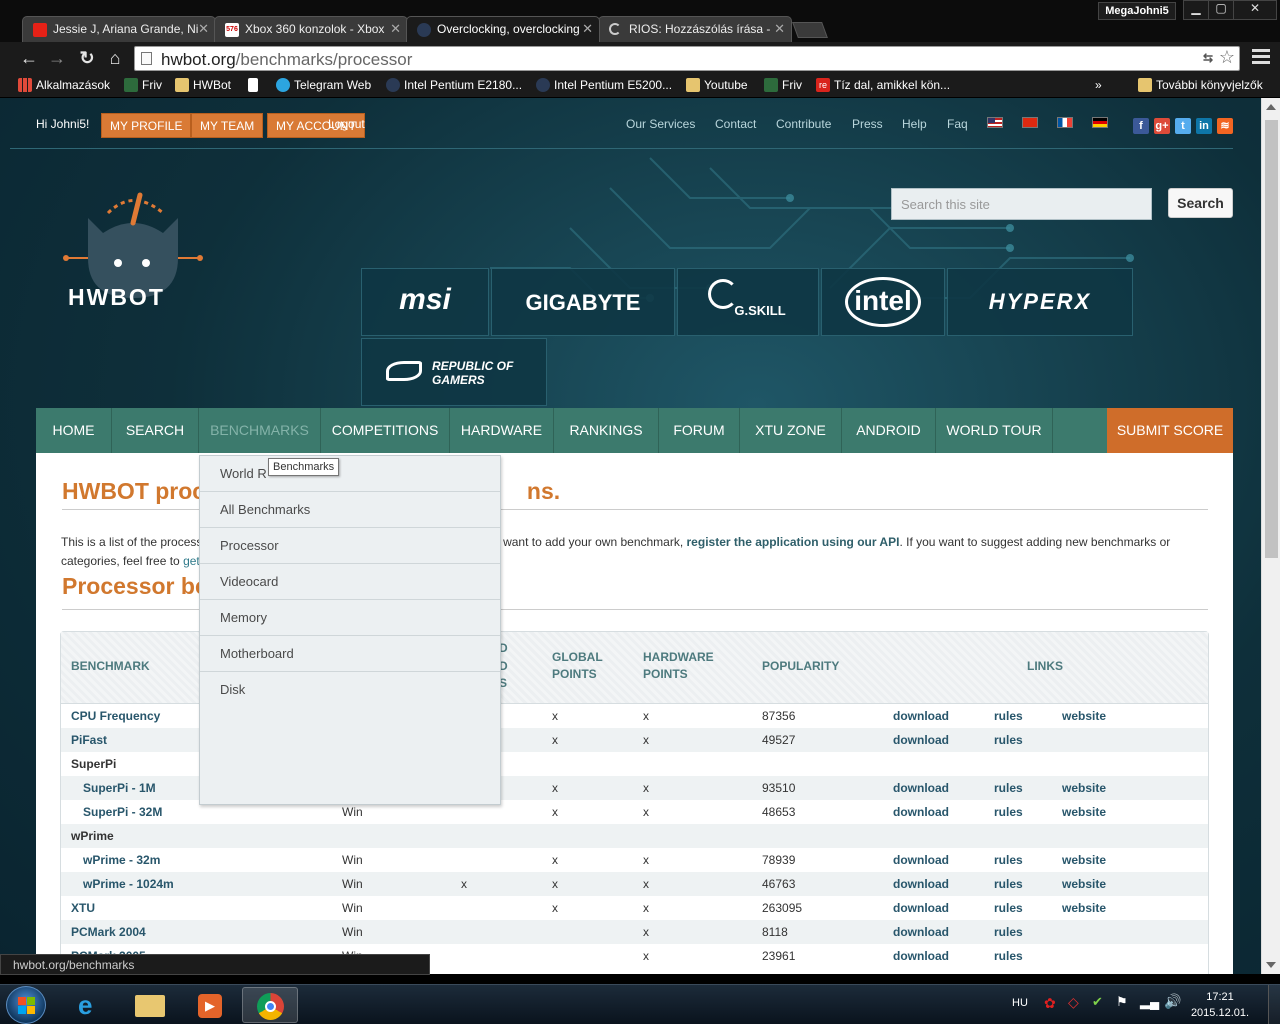 Image resolution: width=1280 pixels, height=1024 pixels. What do you see at coordinates (699, 430) in the screenshot?
I see `nav-forum: FORUM` at bounding box center [699, 430].